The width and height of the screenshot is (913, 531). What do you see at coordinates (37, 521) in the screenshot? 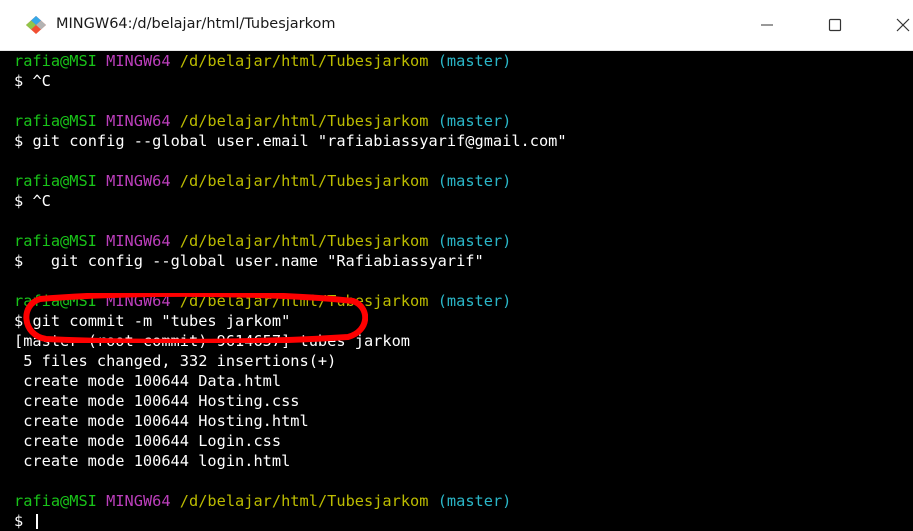
I see `text-cursor` at bounding box center [37, 521].